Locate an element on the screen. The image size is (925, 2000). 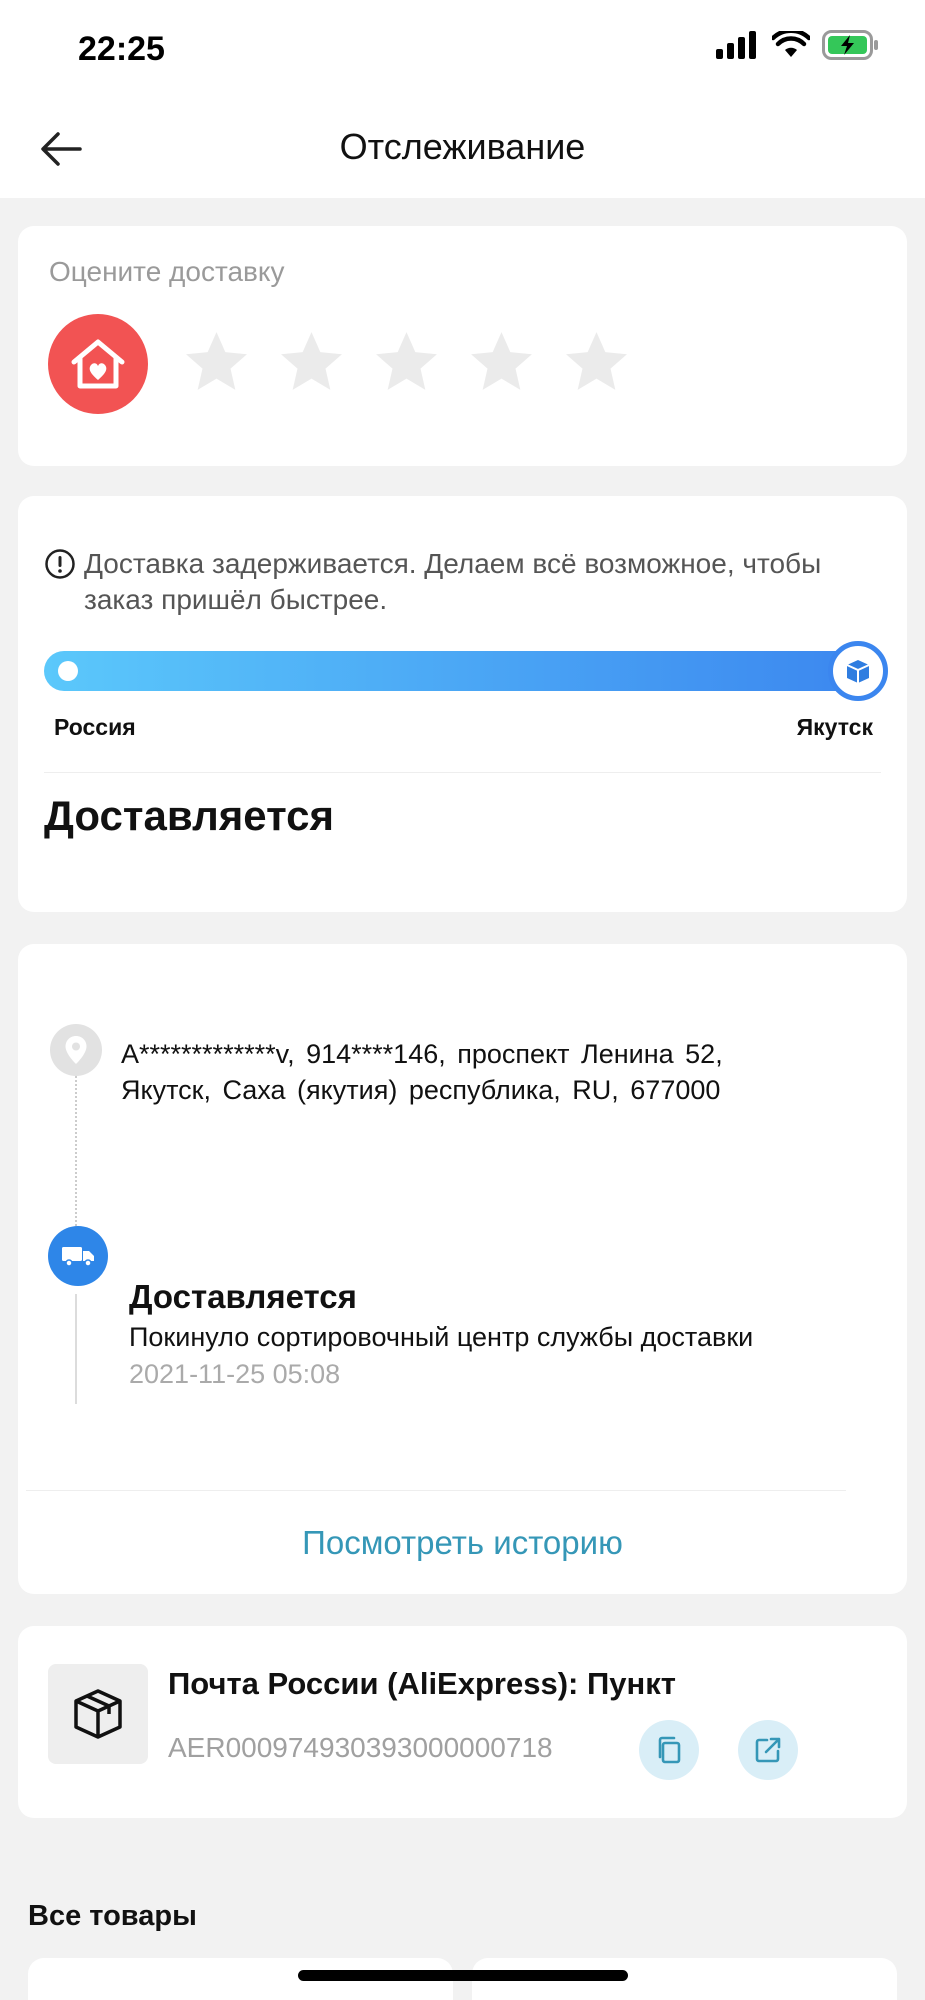
origin-label: Россия is located at coordinates (95, 727).